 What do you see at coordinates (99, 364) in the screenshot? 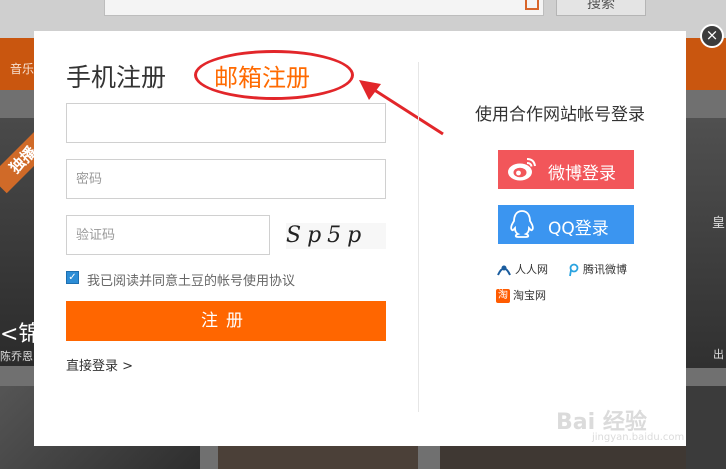
I see `direct-login-link: 直接登录 >` at bounding box center [99, 364].